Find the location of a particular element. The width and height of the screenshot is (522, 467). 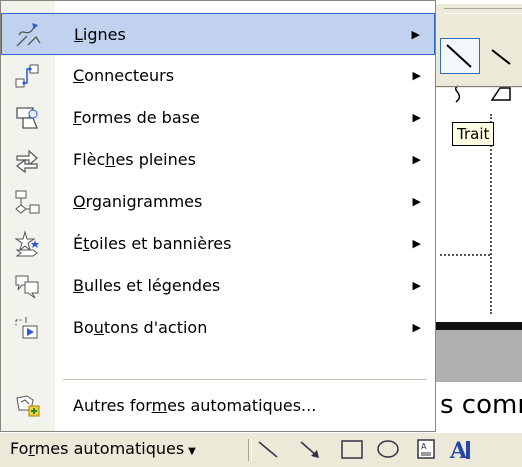

drawing-toolbar: Formes automatiques ▼ A A is located at coordinates (261, 449).